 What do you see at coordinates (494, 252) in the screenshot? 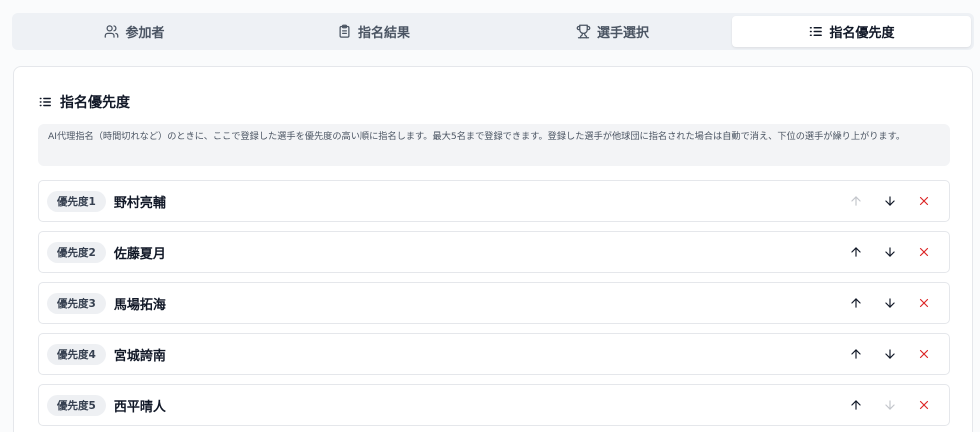
I see `priority-row: 優先度2 佐藤夏月` at bounding box center [494, 252].